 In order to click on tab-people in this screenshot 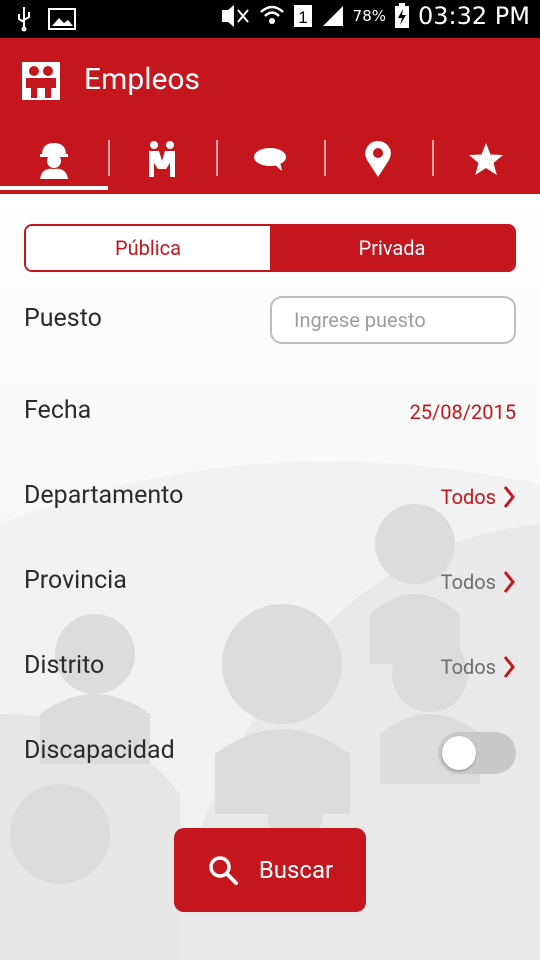, I will do `click(162, 159)`.